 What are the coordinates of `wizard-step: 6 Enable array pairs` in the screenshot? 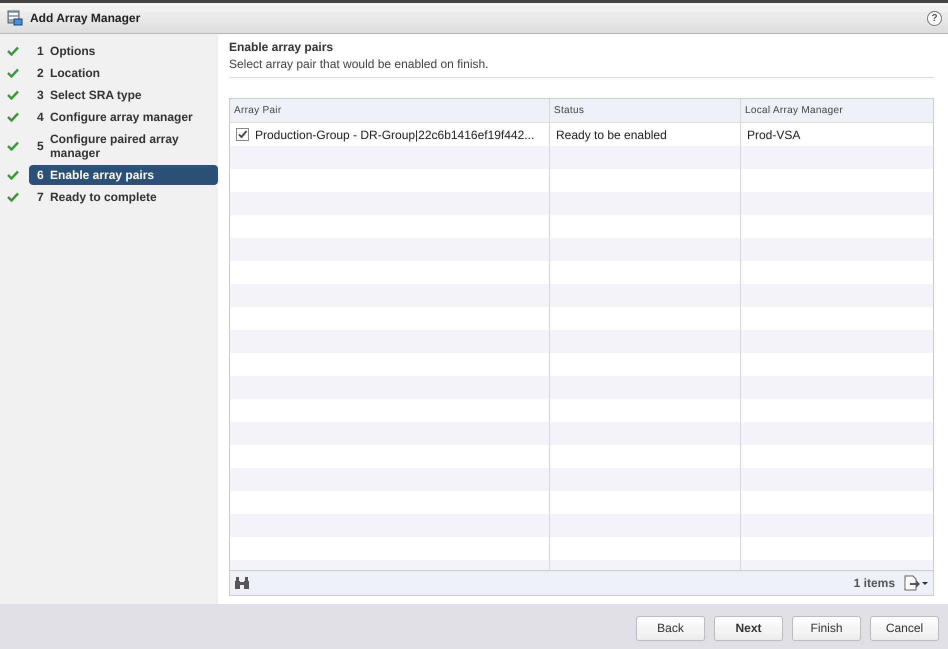 It's located at (123, 175).